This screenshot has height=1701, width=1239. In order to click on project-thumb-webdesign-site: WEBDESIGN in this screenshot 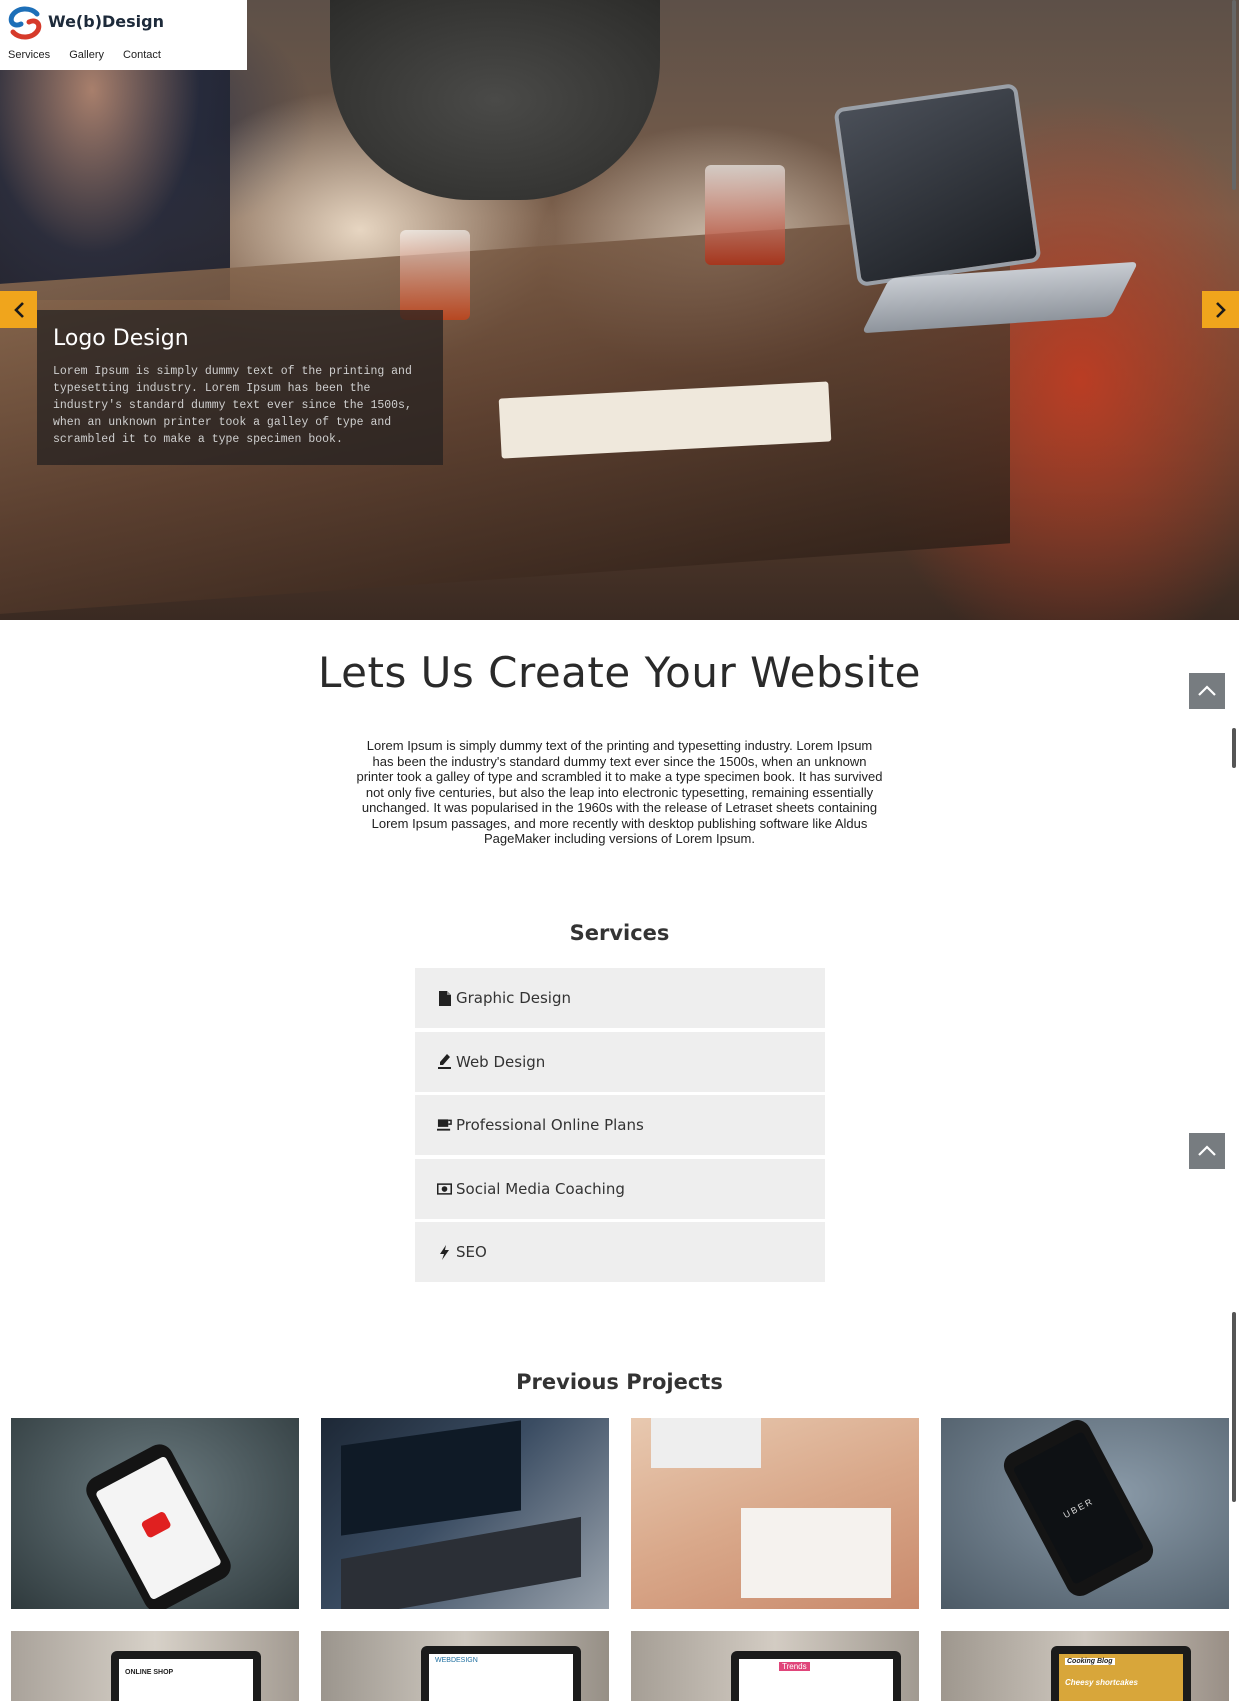, I will do `click(465, 1666)`.